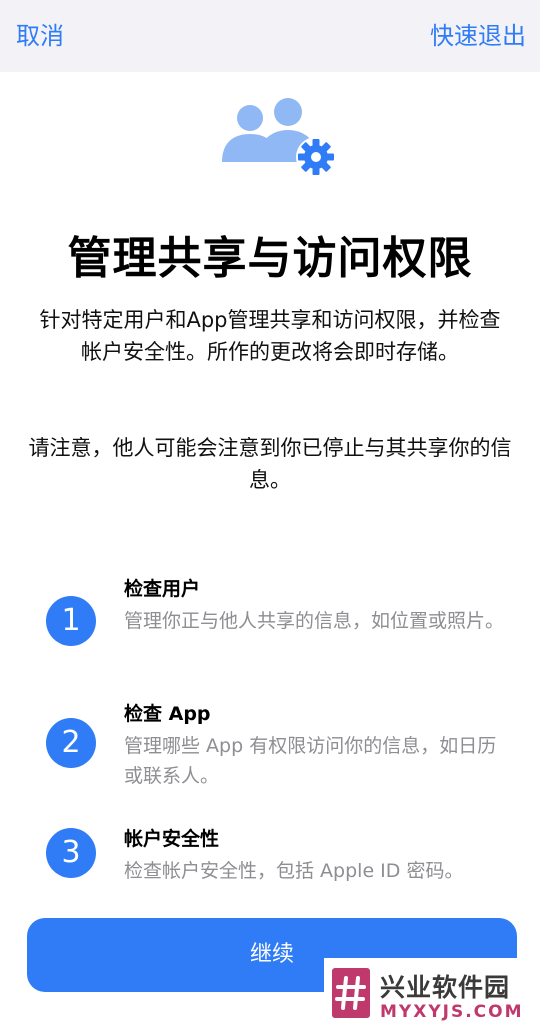 The width and height of the screenshot is (540, 1032). What do you see at coordinates (40, 33) in the screenshot?
I see `cancel-button: 取消` at bounding box center [40, 33].